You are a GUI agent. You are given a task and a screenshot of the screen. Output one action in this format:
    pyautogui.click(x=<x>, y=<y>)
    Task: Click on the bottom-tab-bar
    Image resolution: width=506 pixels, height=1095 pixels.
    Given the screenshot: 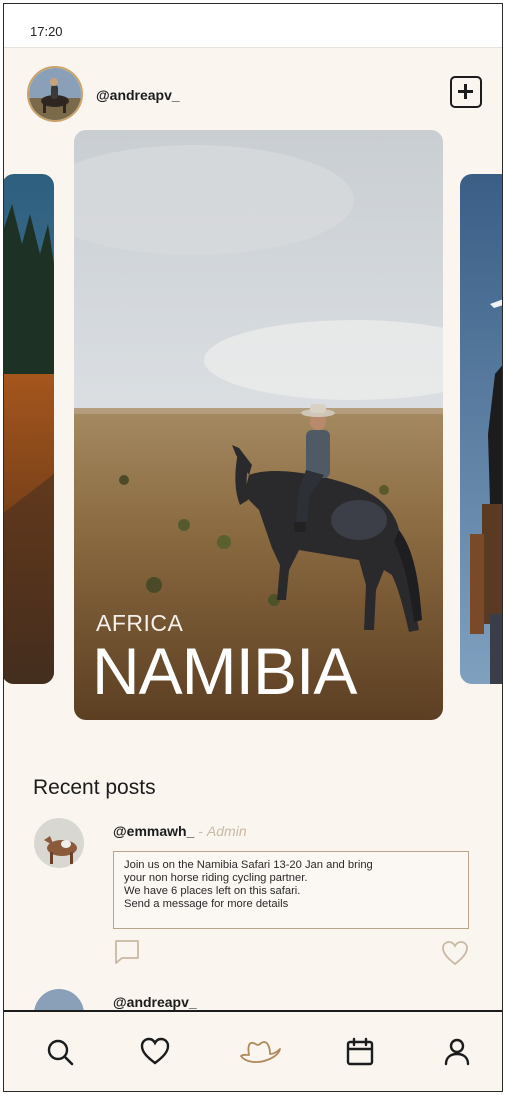 What is the action you would take?
    pyautogui.click(x=253, y=1050)
    